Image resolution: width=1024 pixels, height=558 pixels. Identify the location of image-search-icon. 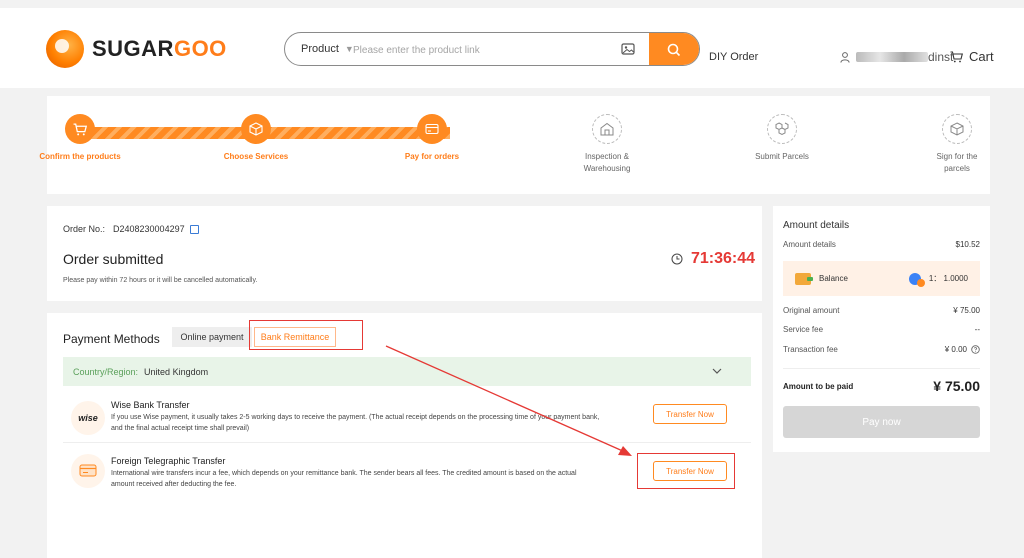
(628, 49).